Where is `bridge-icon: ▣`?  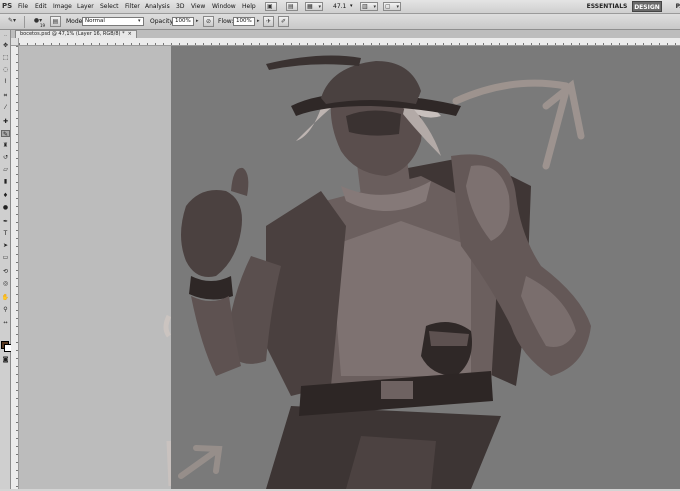 bridge-icon: ▣ is located at coordinates (270, 6).